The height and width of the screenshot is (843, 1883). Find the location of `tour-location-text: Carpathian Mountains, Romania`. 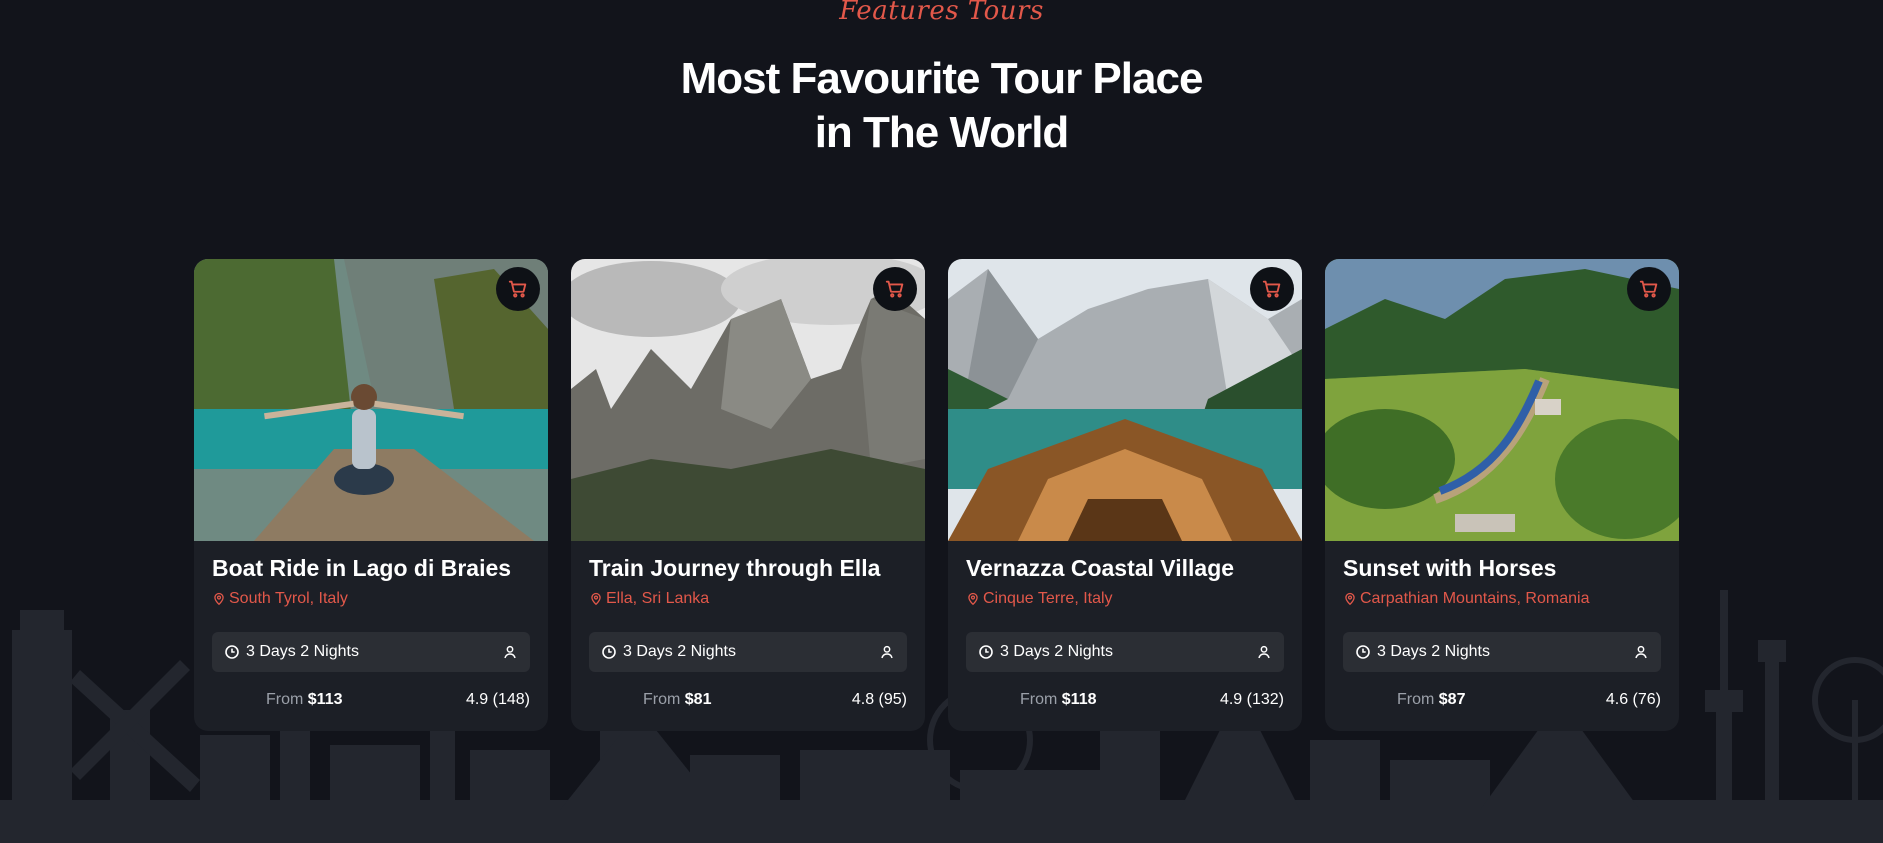

tour-location-text: Carpathian Mountains, Romania is located at coordinates (1475, 598).